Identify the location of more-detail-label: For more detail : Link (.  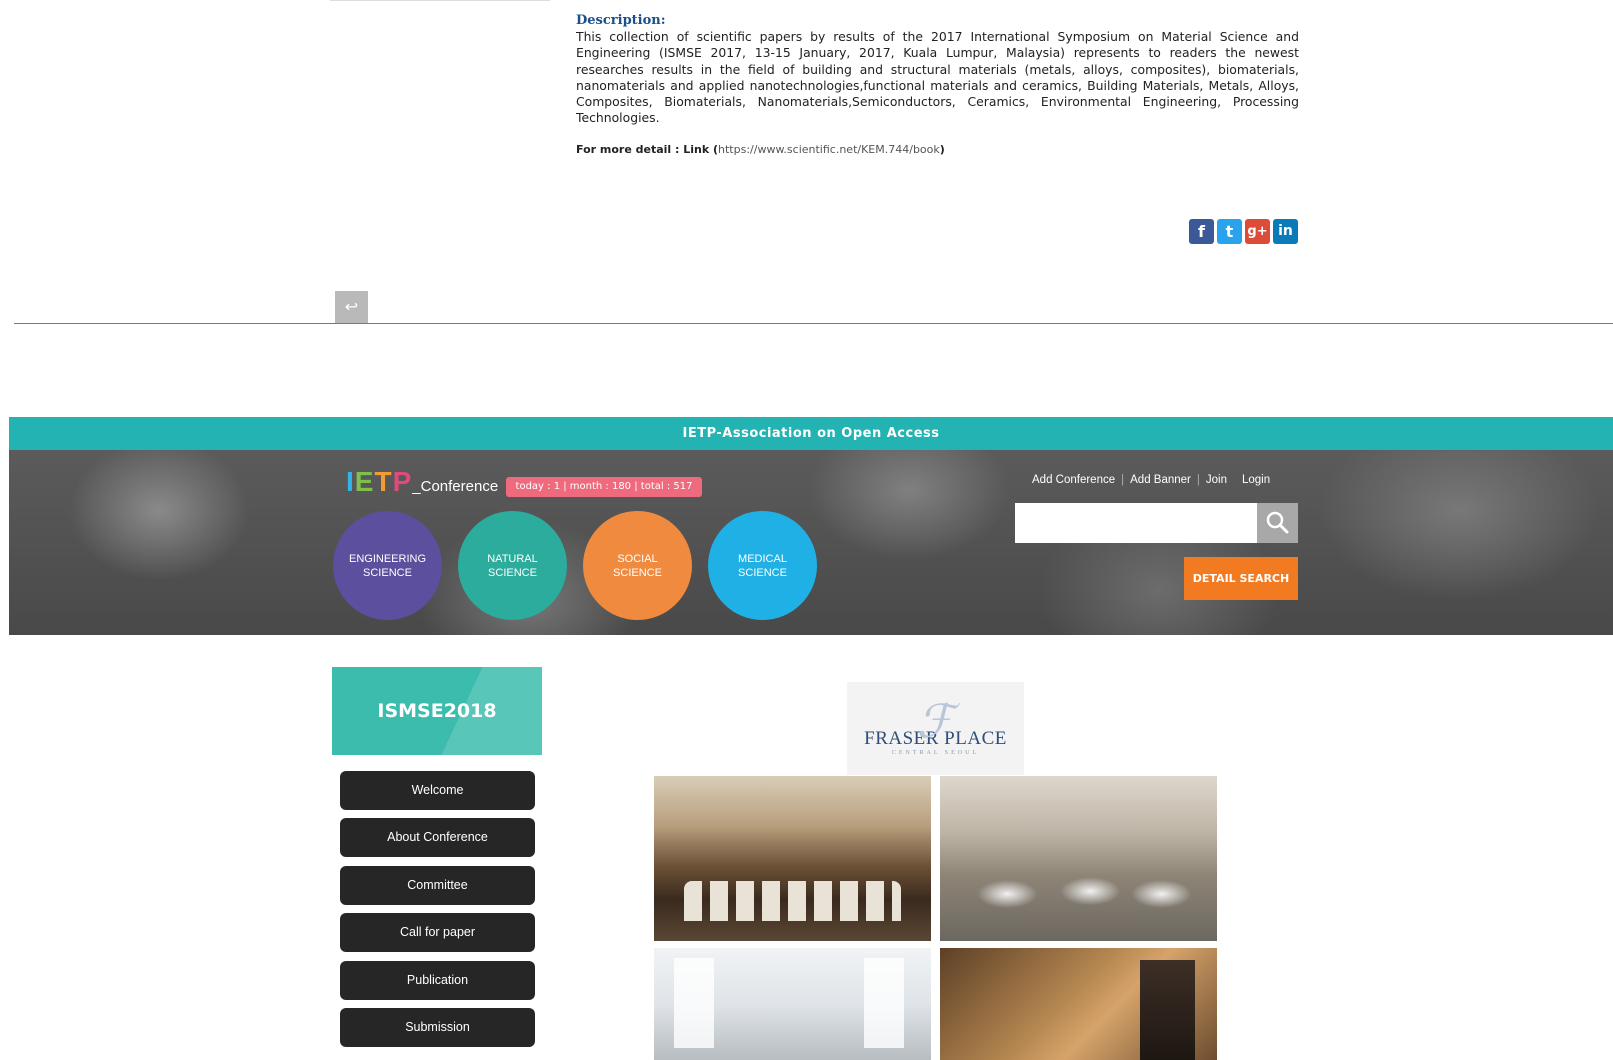
(647, 149).